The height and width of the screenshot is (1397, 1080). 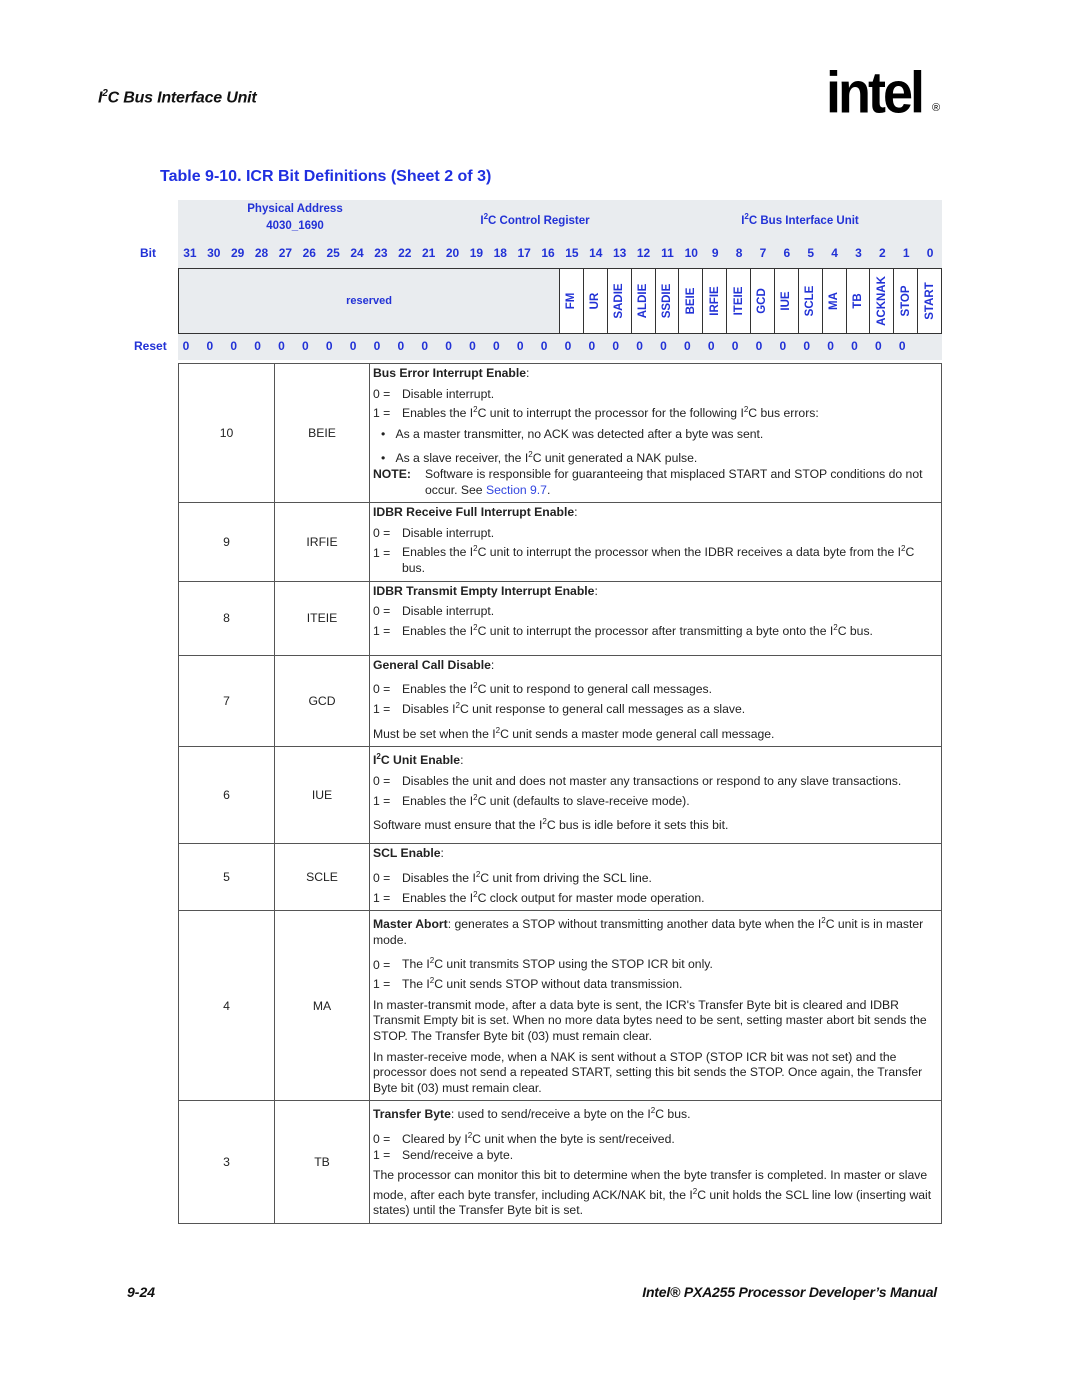 What do you see at coordinates (572, 253) in the screenshot?
I see `bit-number: 15` at bounding box center [572, 253].